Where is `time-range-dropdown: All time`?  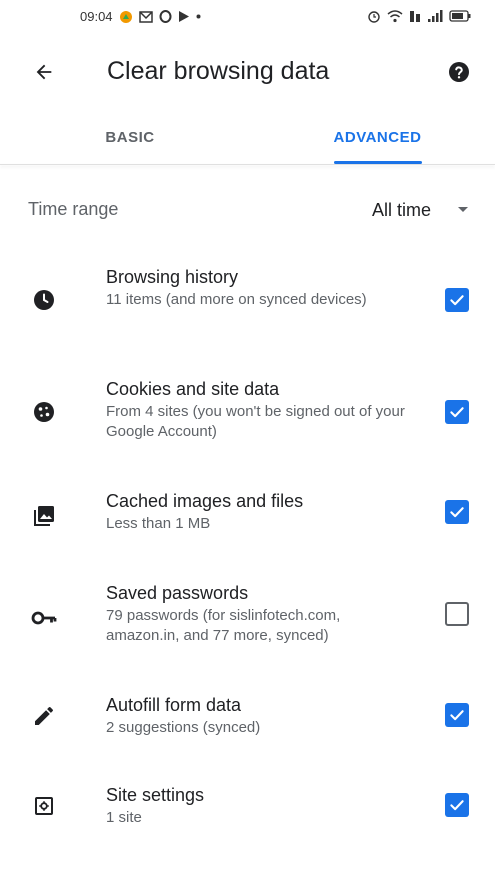 time-range-dropdown: All time is located at coordinates (420, 210).